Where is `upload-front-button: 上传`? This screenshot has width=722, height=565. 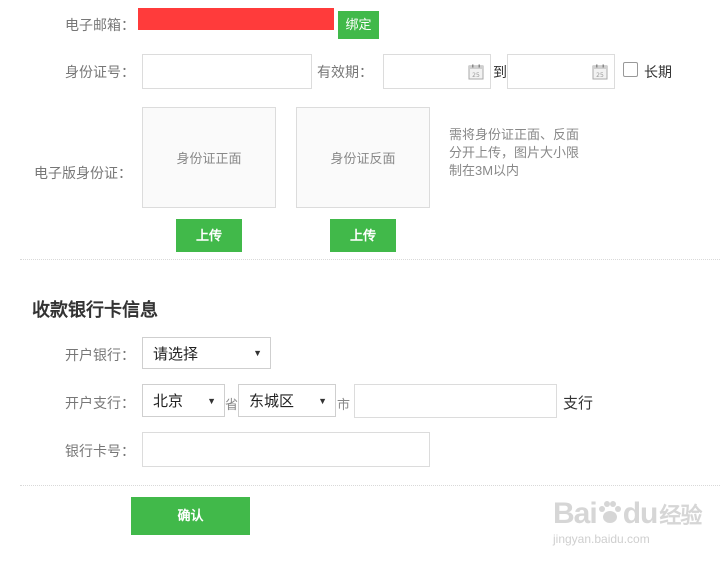 upload-front-button: 上传 is located at coordinates (209, 235).